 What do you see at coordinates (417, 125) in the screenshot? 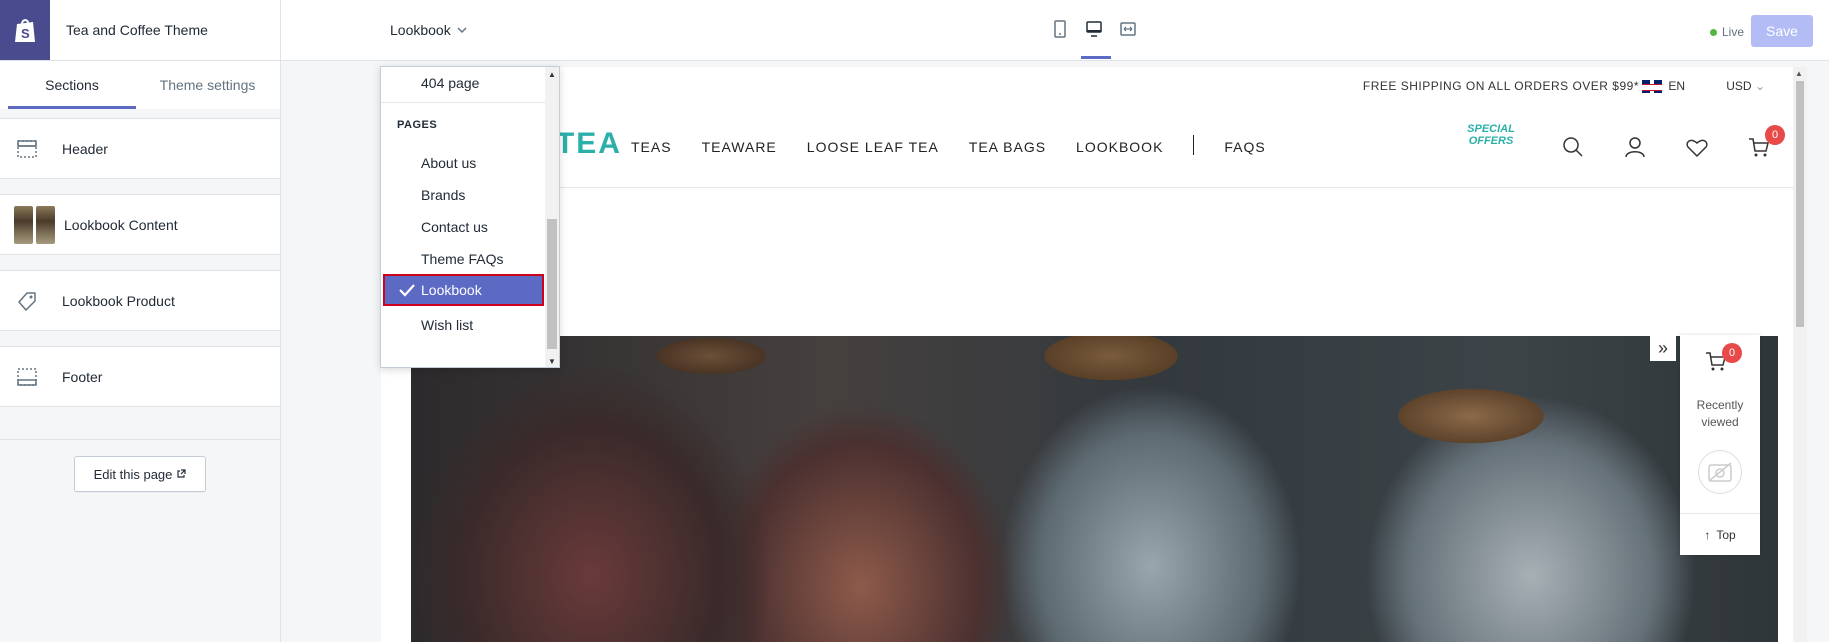
I see `dropdown-group-label: PAGES` at bounding box center [417, 125].